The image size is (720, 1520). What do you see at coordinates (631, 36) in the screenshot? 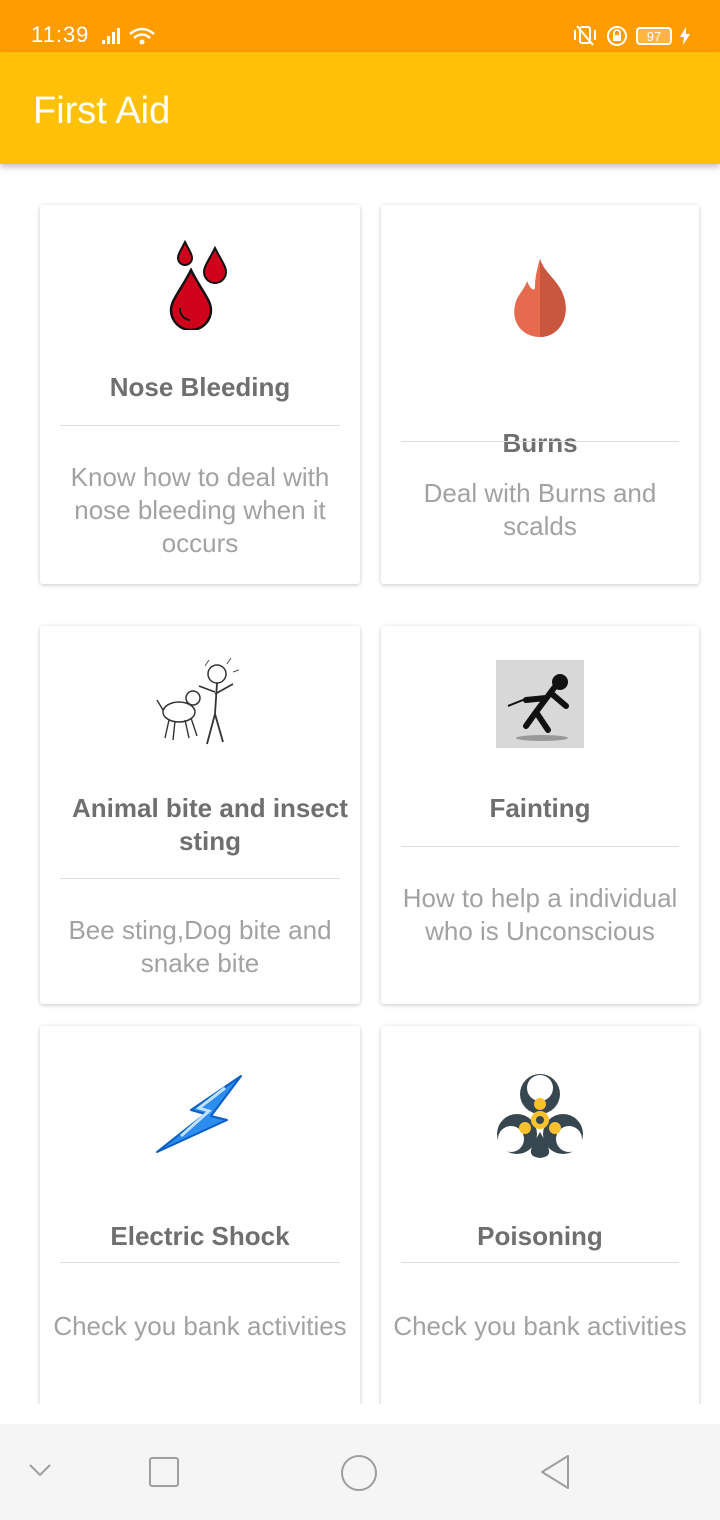
I see `status-icons-right: 97` at bounding box center [631, 36].